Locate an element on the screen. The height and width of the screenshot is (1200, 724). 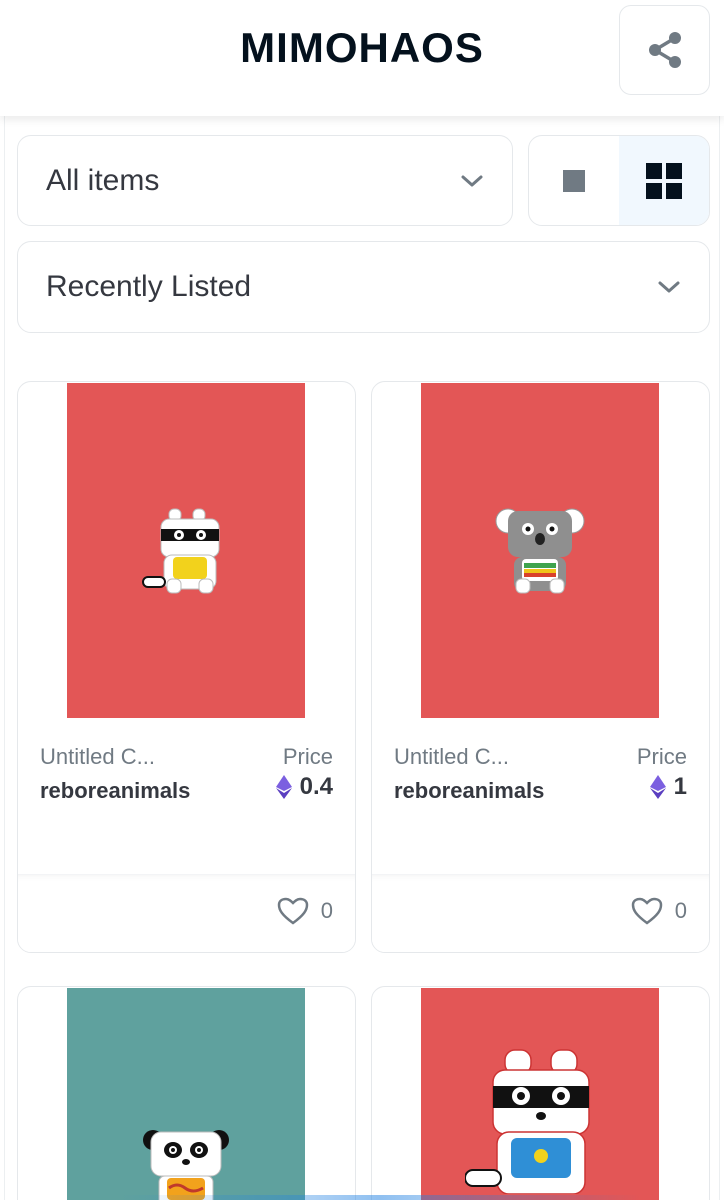
single-view-button is located at coordinates (574, 180).